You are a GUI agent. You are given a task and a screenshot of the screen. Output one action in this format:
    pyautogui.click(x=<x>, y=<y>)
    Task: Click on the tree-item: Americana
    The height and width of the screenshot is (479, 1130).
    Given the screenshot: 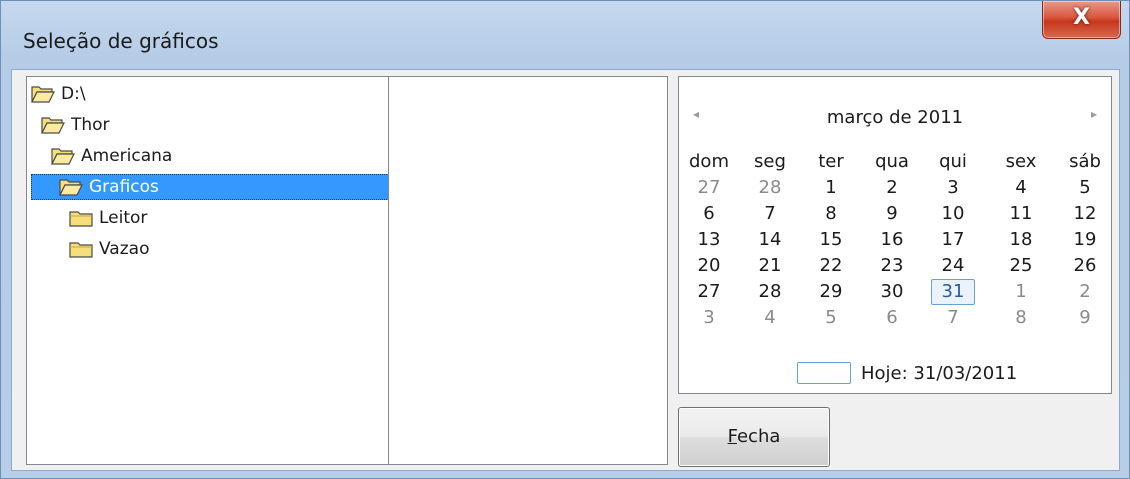 What is the action you would take?
    pyautogui.click(x=112, y=156)
    